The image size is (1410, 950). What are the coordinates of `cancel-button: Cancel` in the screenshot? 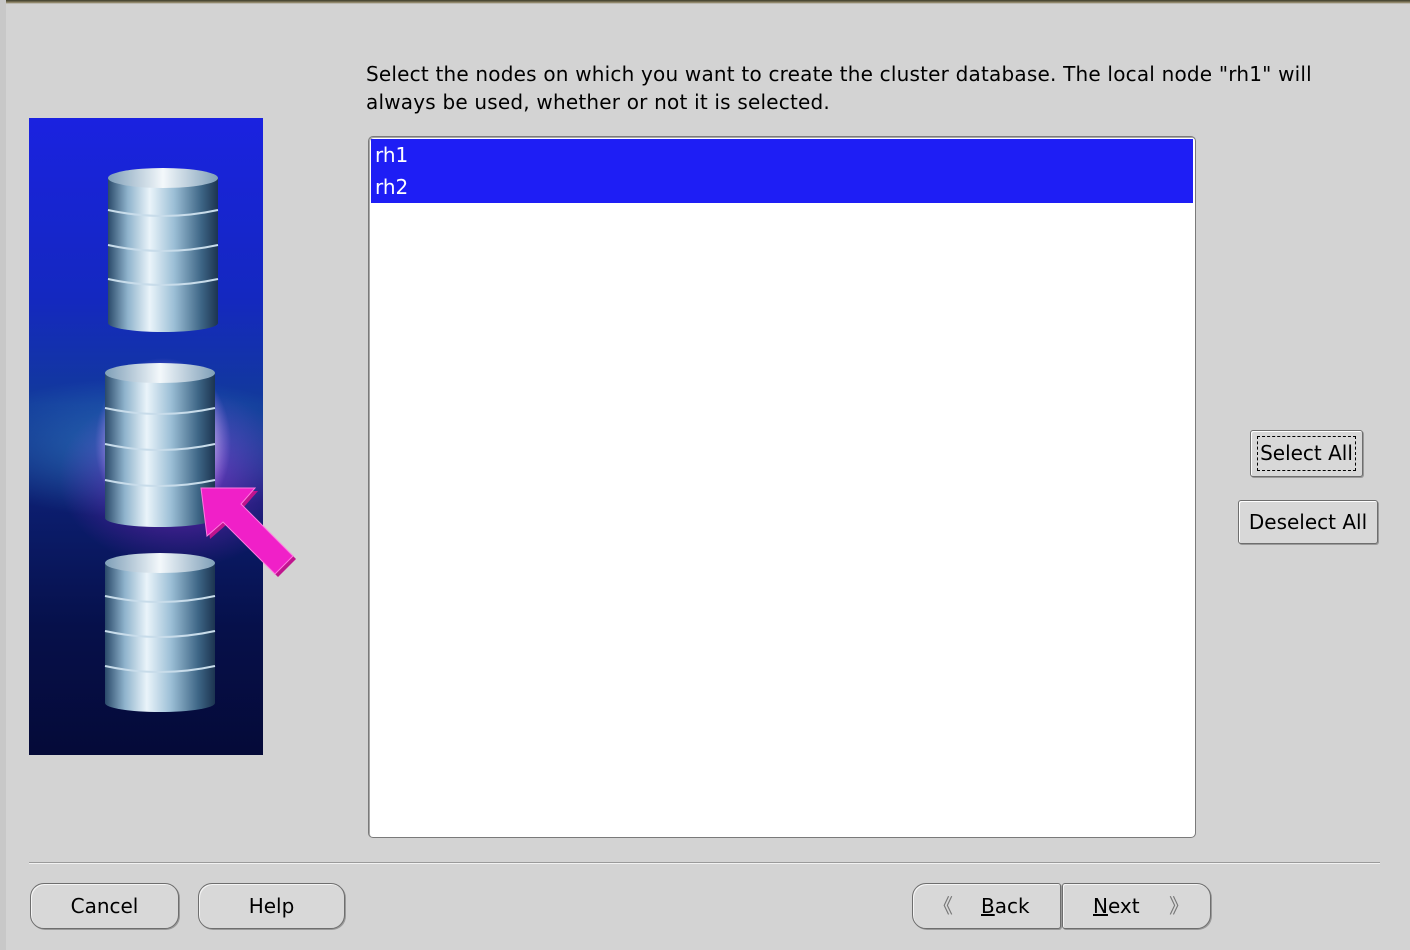 It's located at (104, 906).